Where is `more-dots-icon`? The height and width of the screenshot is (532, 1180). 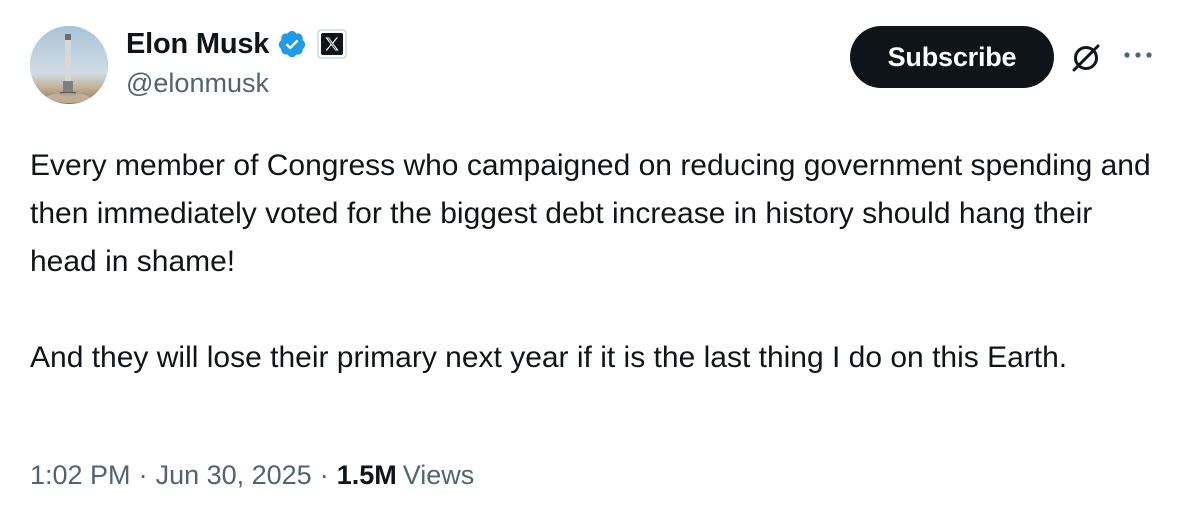
more-dots-icon is located at coordinates (1138, 55).